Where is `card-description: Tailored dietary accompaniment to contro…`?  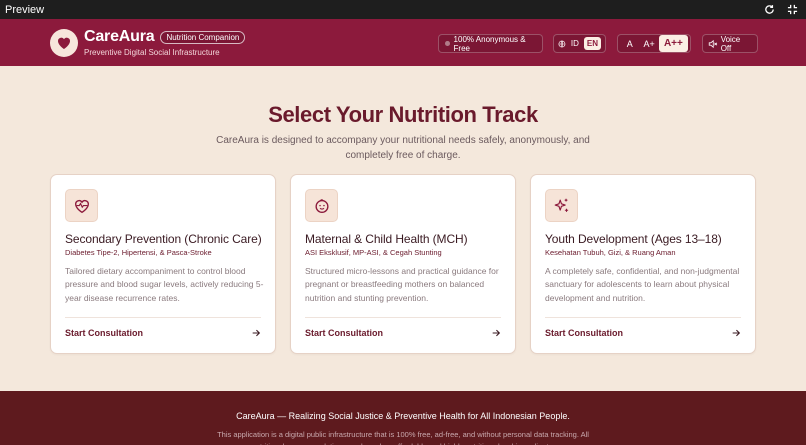 card-description: Tailored dietary accompaniment to contro… is located at coordinates (164, 284).